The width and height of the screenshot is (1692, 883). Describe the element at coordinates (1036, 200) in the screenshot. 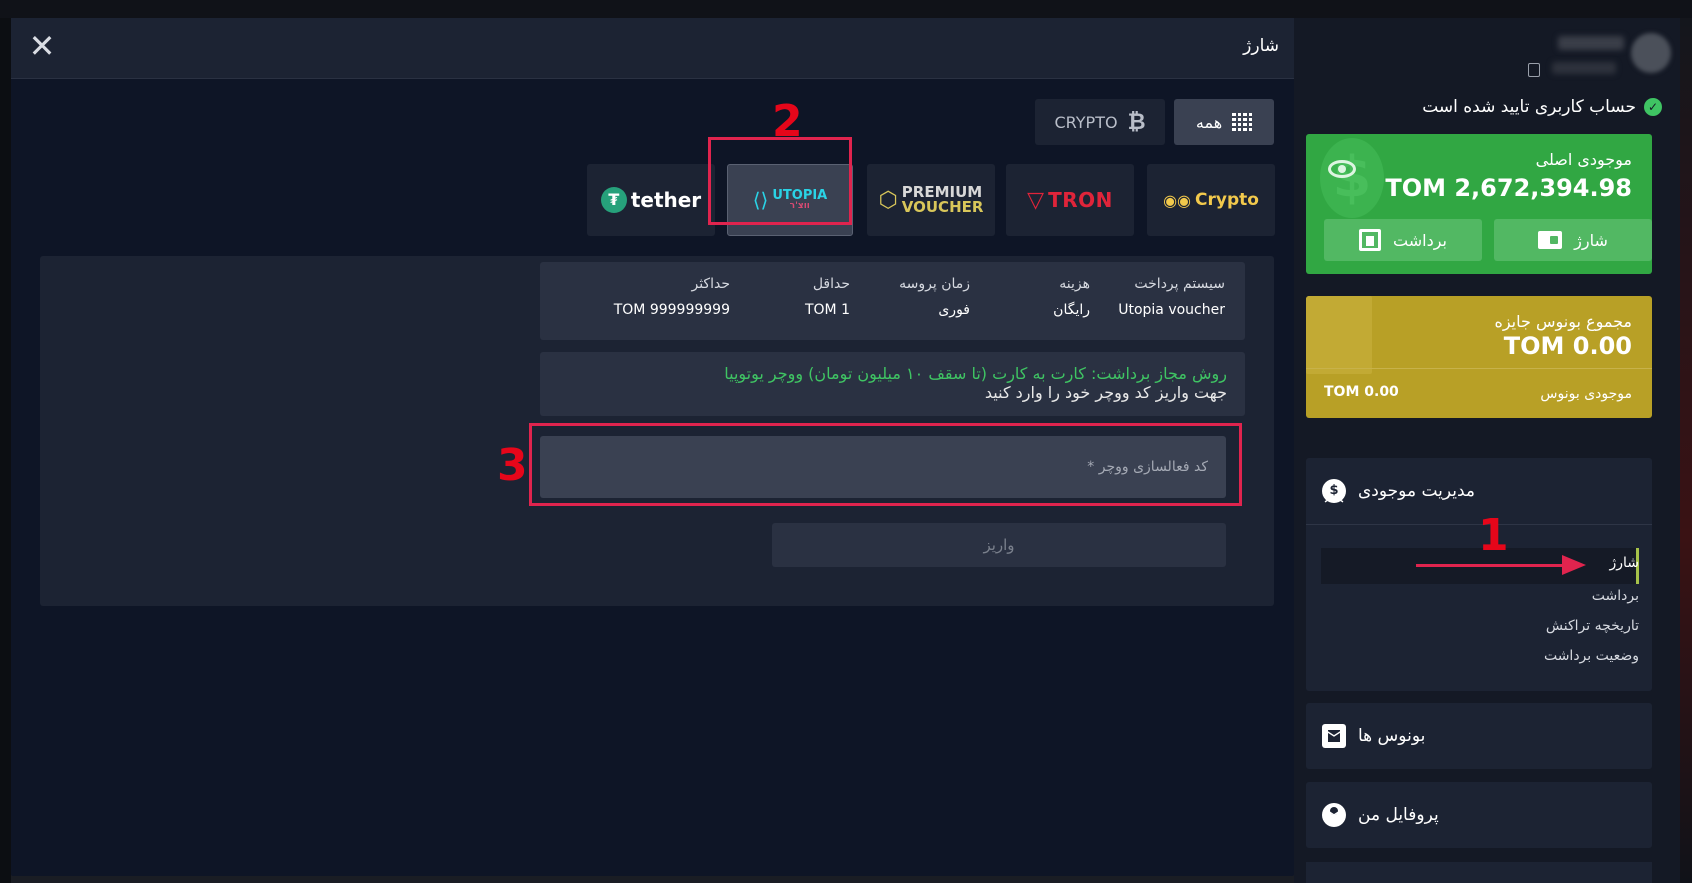

I see `tron-icon: ▽` at that location.